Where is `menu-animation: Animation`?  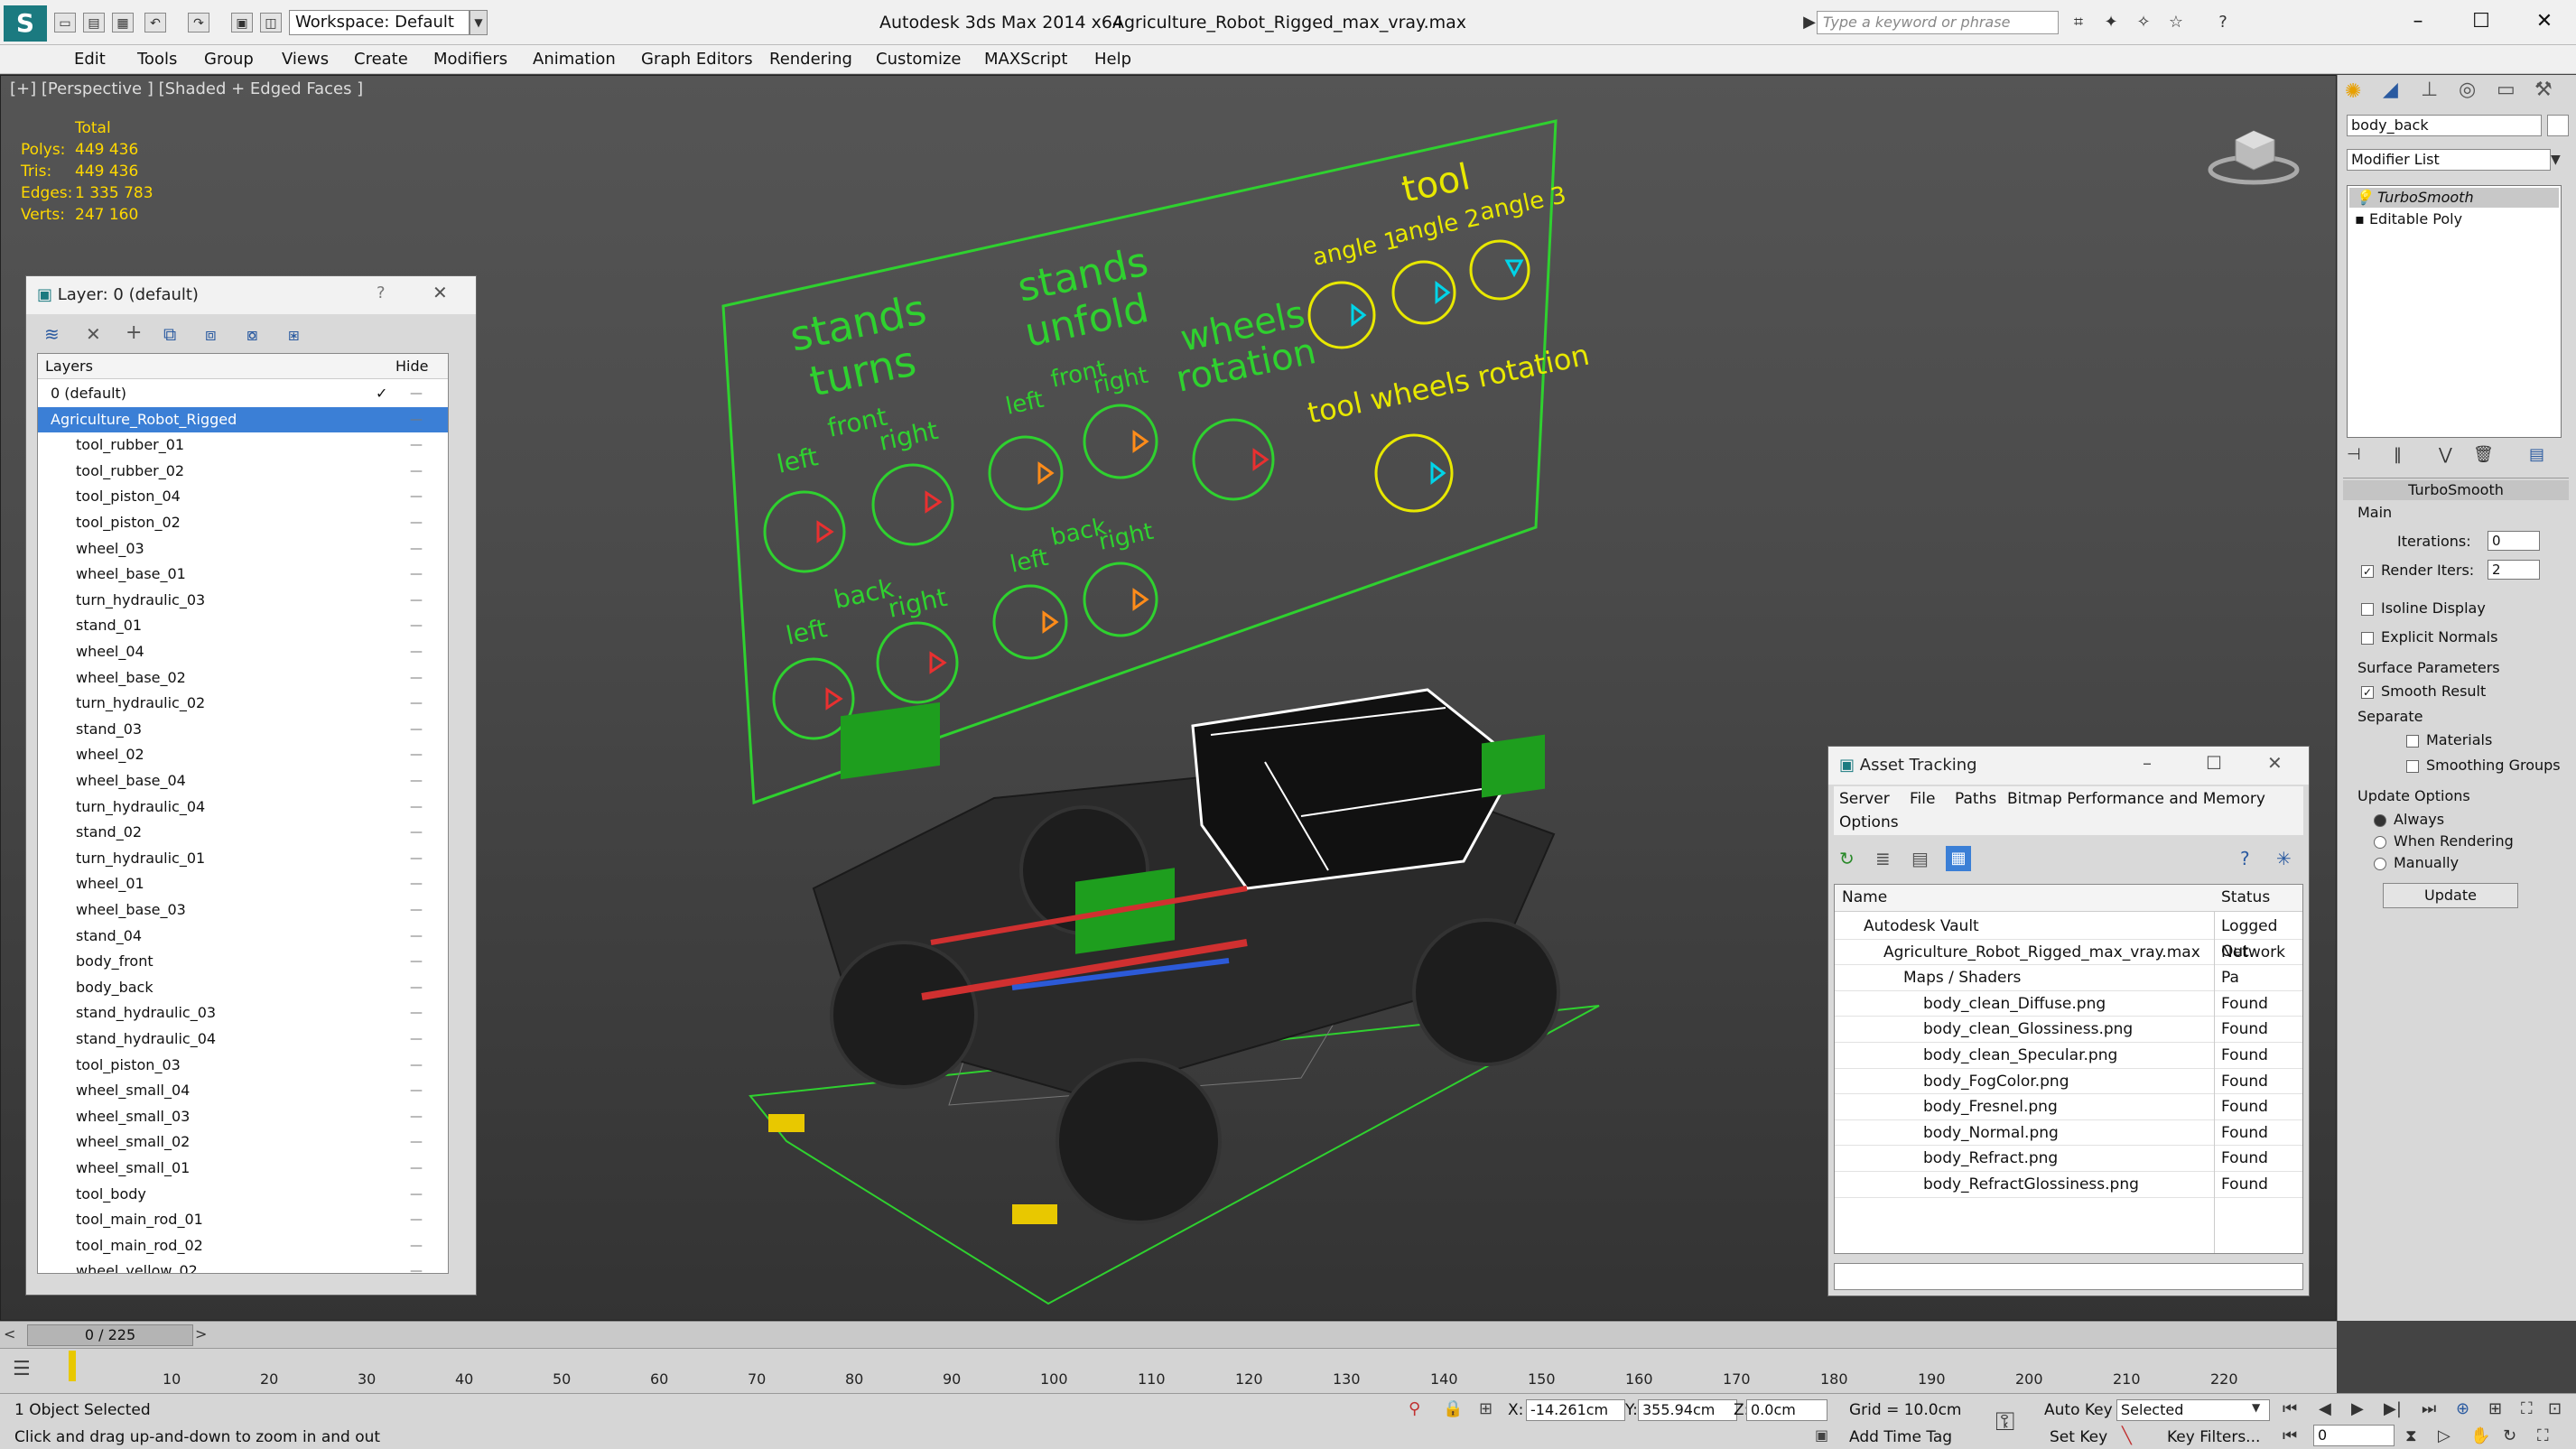 menu-animation: Animation is located at coordinates (574, 59).